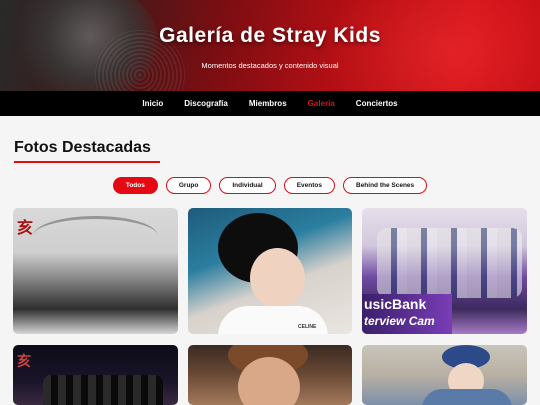  Describe the element at coordinates (399, 321) in the screenshot. I see `interview-cam-text: terview Cam` at that location.